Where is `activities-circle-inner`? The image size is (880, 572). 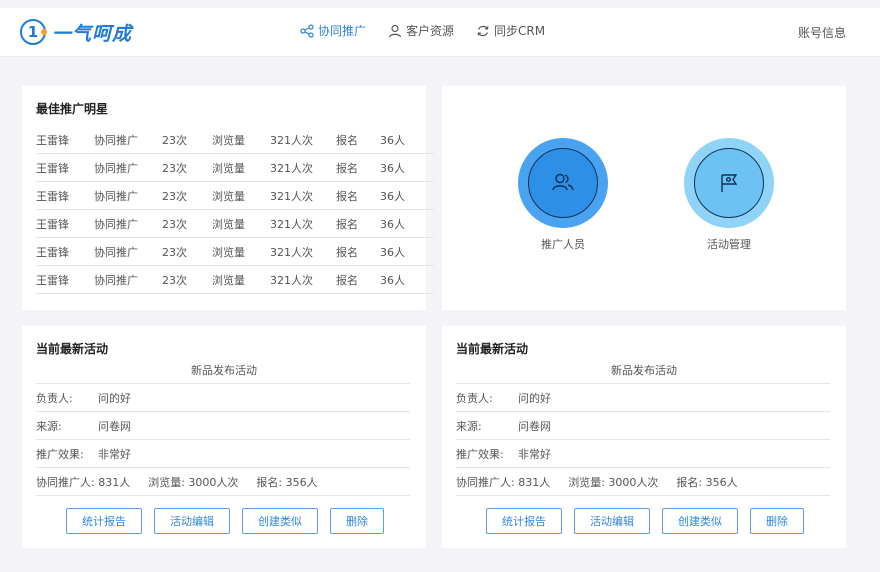 activities-circle-inner is located at coordinates (729, 183).